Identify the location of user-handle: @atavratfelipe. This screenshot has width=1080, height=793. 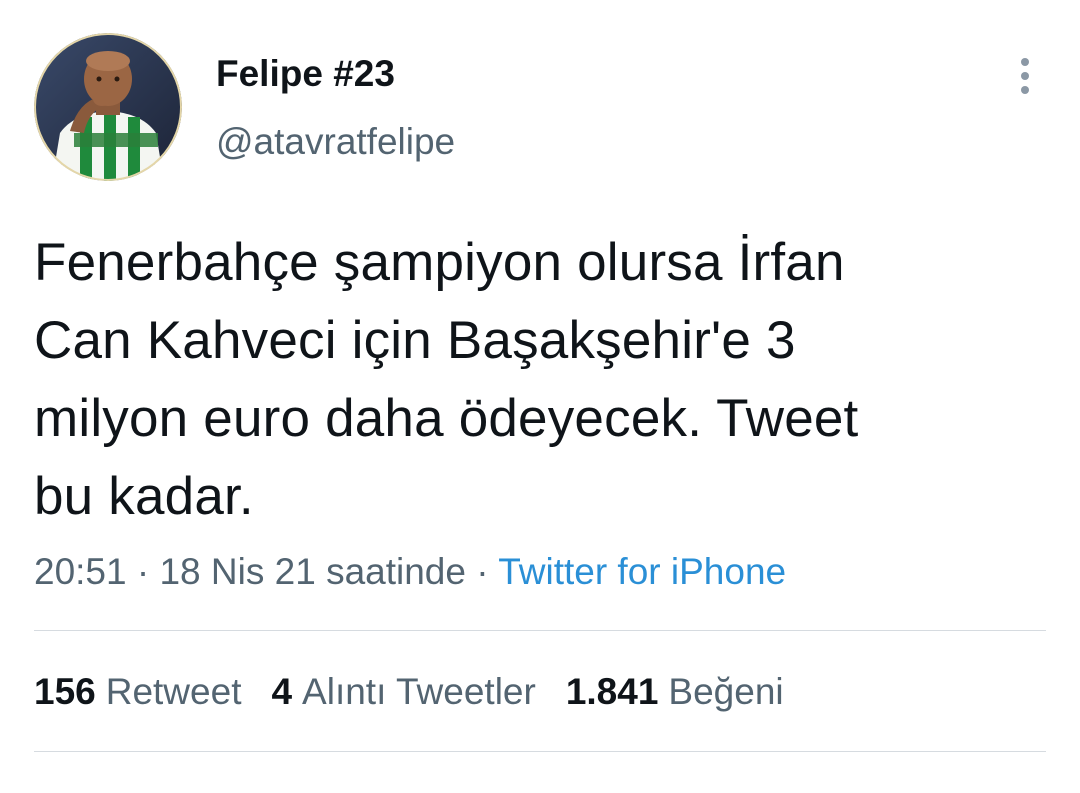
(335, 142).